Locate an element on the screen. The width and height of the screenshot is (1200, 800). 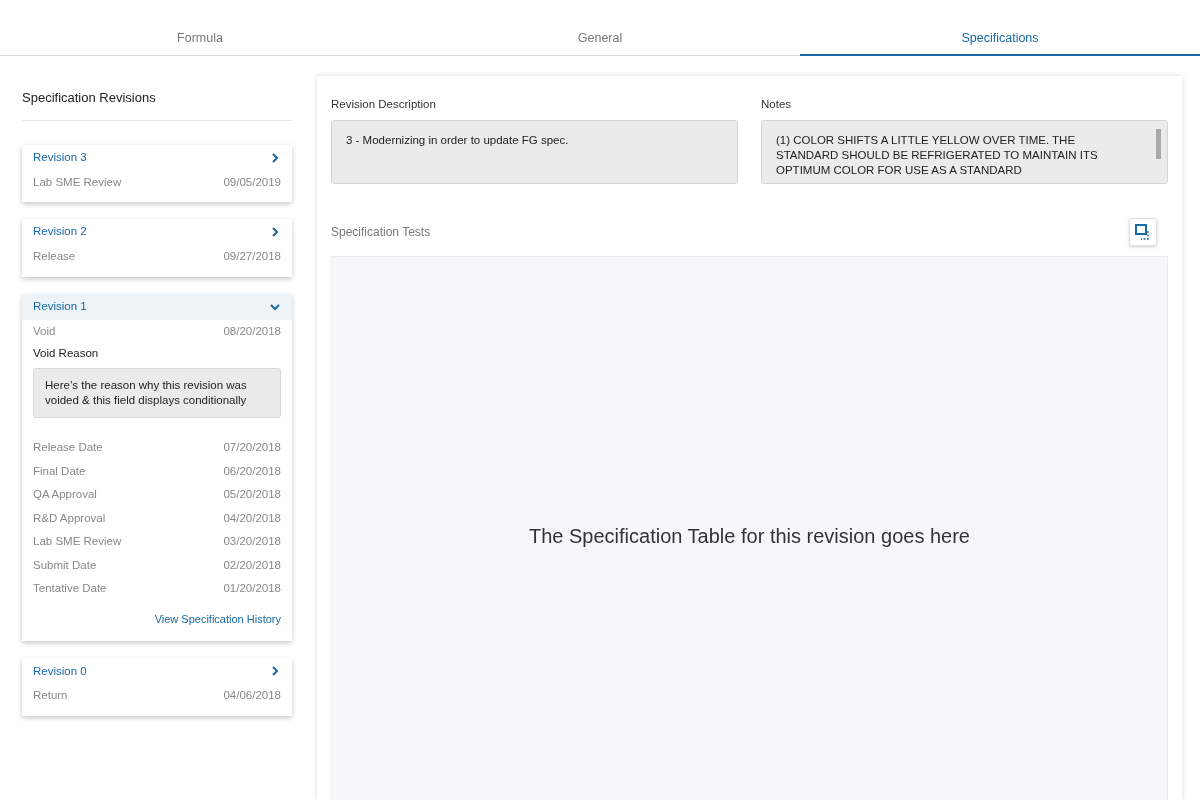
revision-title: Revision 2 is located at coordinates (60, 232).